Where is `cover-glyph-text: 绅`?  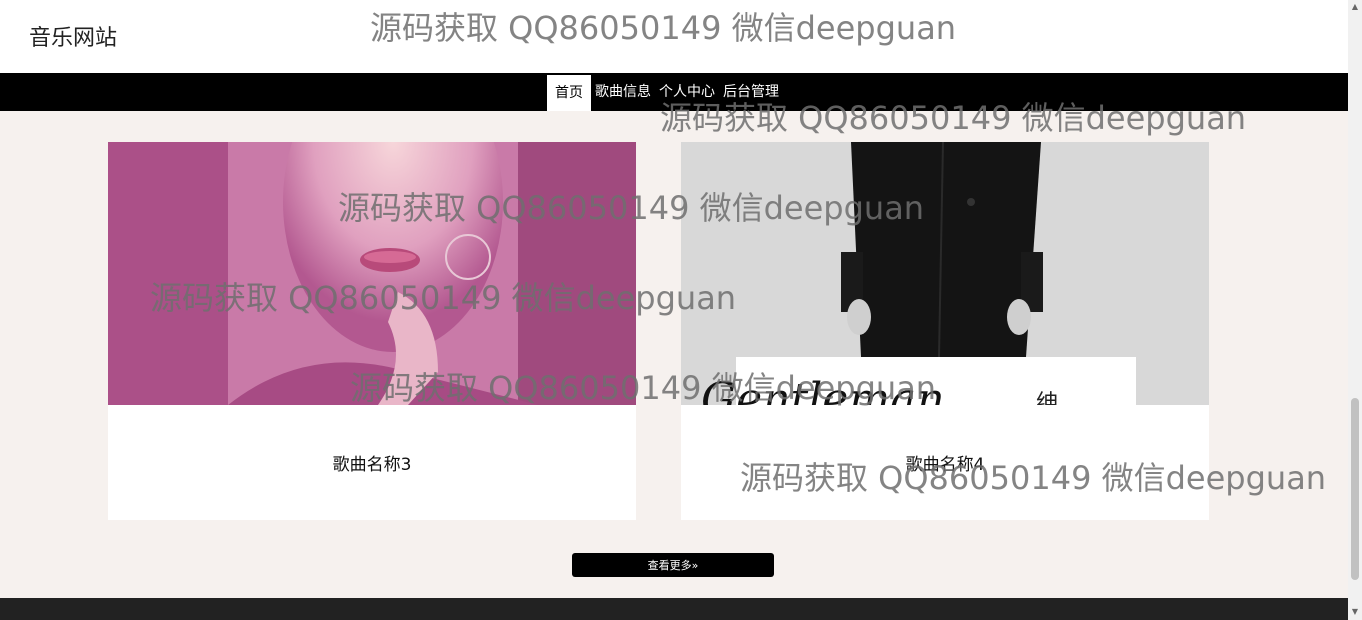
cover-glyph-text: 绅 is located at coordinates (1047, 398).